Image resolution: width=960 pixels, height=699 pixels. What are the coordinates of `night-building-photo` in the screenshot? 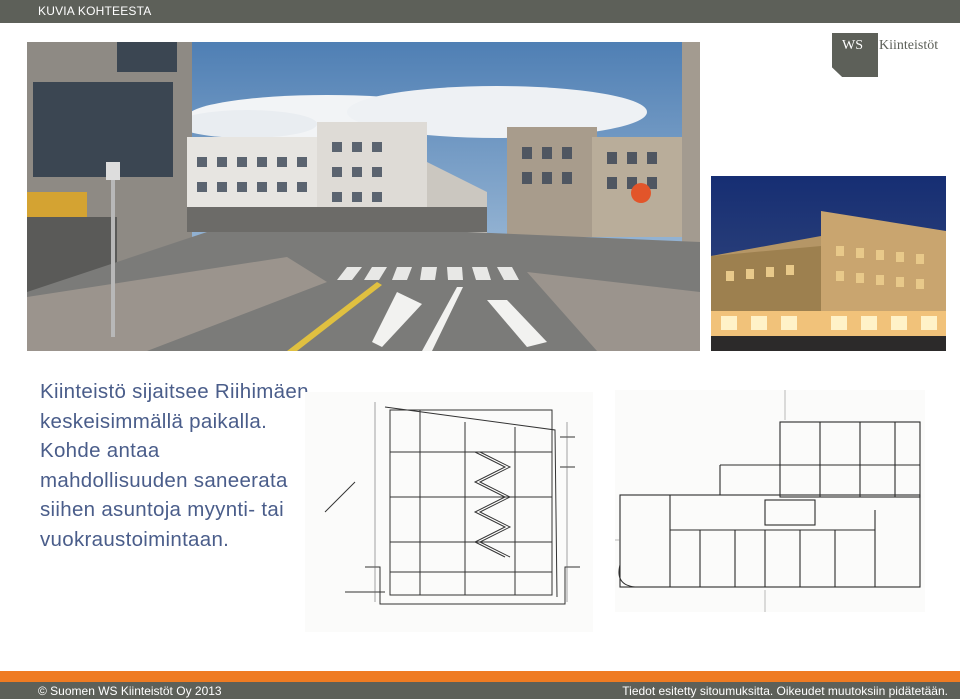 It's located at (828, 263).